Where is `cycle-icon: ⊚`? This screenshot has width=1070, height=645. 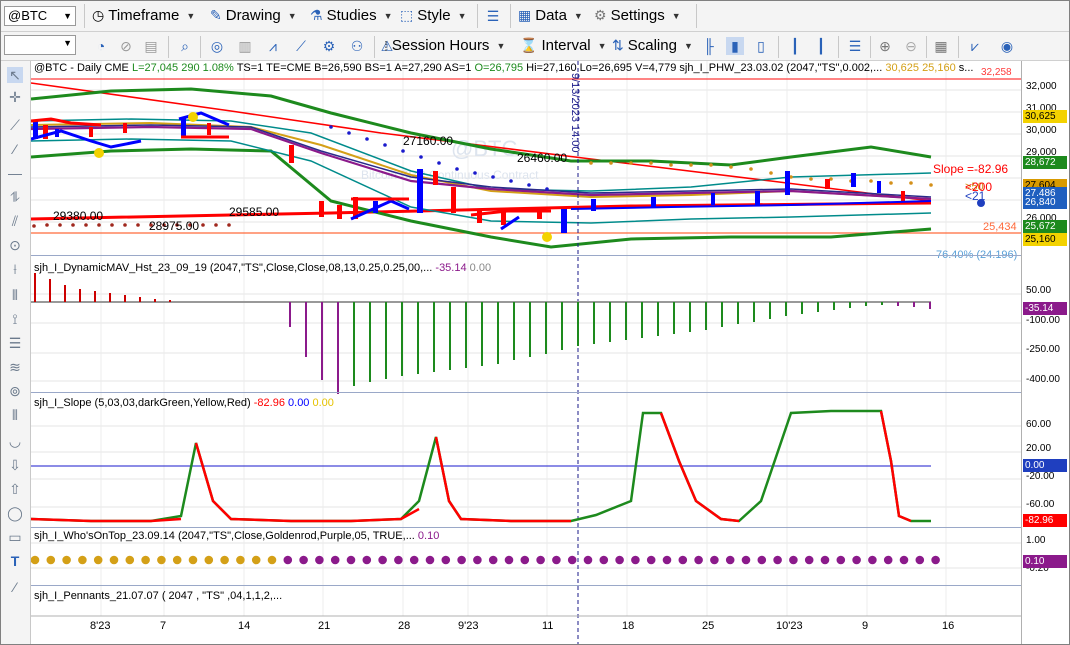
cycle-icon: ⊚ is located at coordinates (15, 391).